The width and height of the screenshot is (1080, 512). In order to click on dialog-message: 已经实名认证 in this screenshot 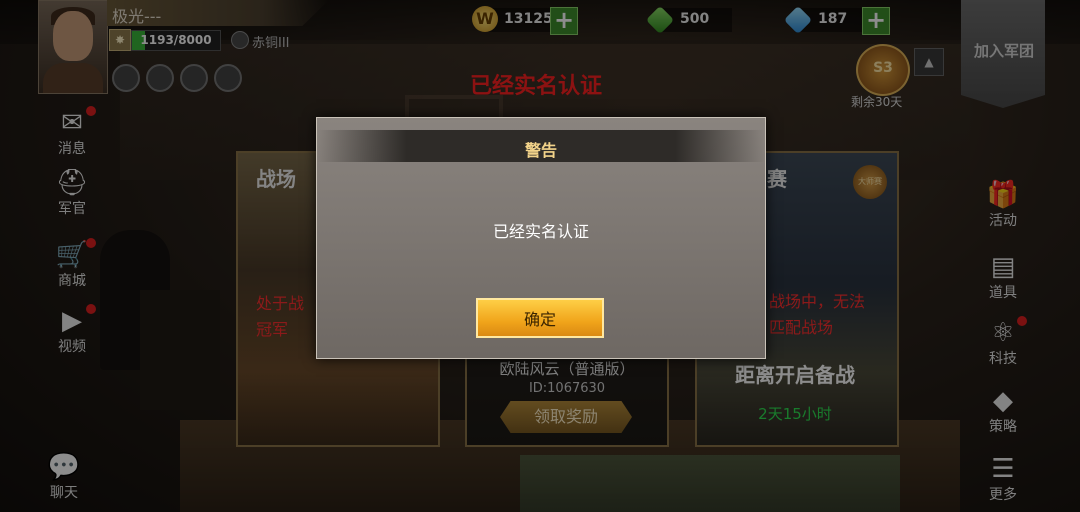, I will do `click(540, 231)`.